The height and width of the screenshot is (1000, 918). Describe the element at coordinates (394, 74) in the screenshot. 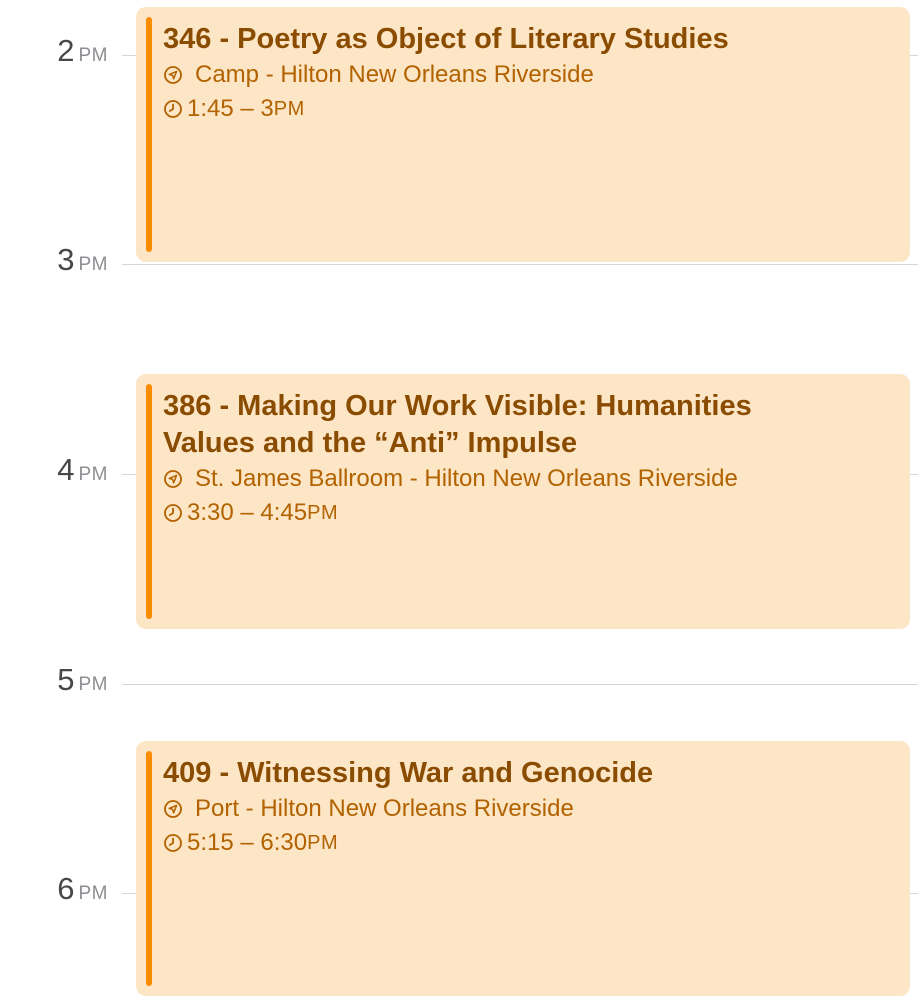

I see `event-location-text: Camp - Hilton New Orleans Riverside` at that location.